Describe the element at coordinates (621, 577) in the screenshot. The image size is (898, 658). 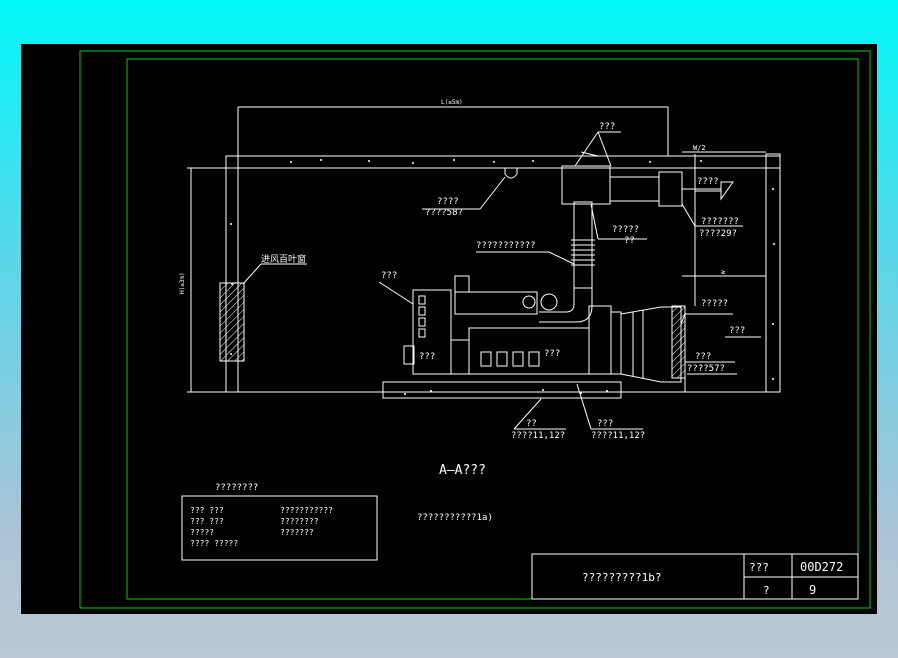
I see `title-block-name: ?????????1b?` at that location.